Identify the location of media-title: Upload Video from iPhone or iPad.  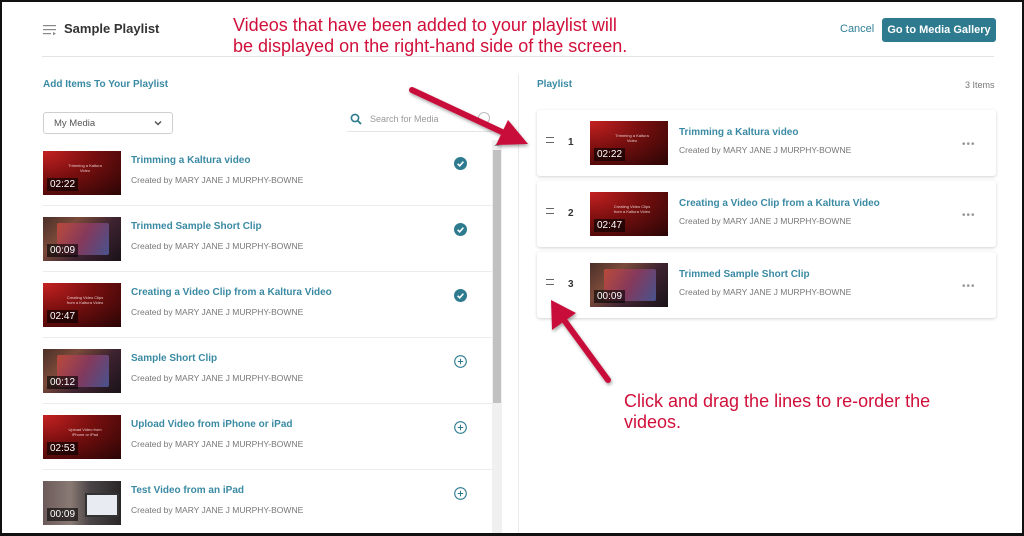
(212, 424).